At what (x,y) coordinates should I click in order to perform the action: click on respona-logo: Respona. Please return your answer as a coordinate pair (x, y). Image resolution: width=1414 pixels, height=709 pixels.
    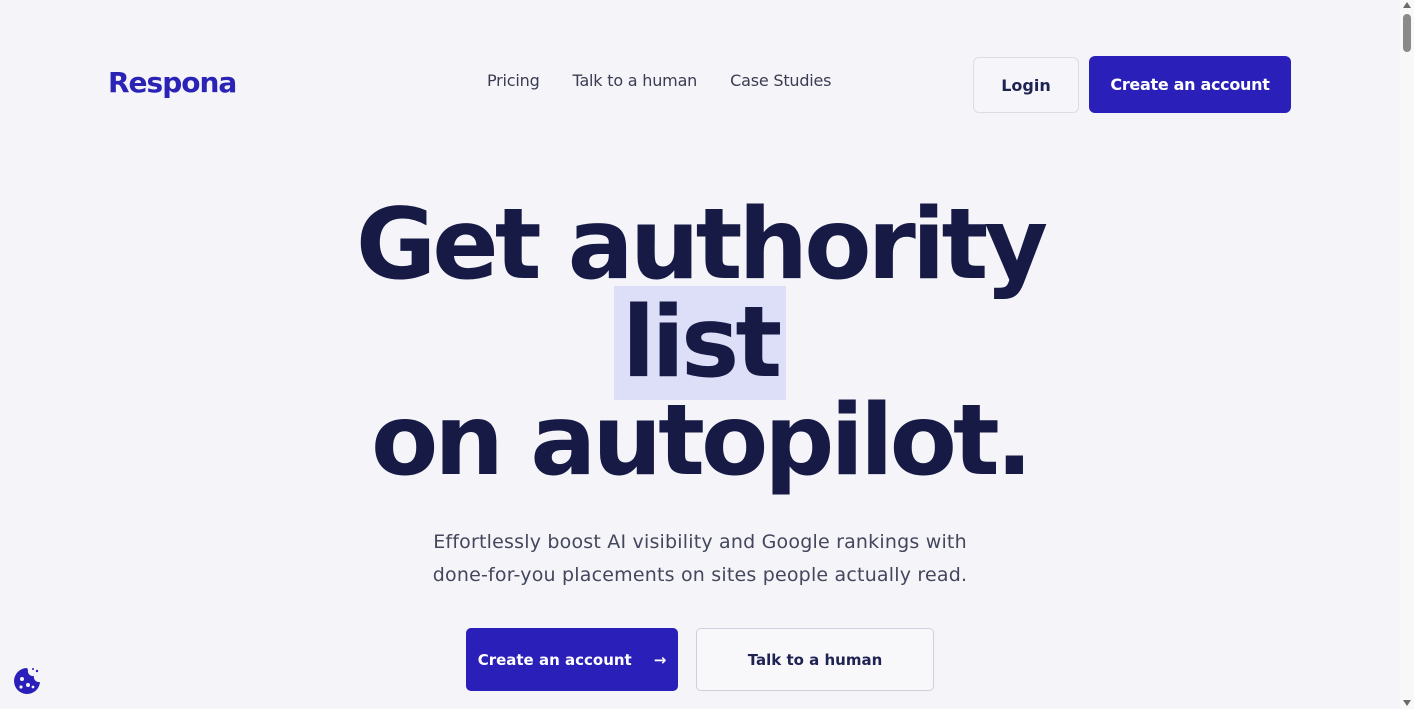
    Looking at the image, I should click on (172, 82).